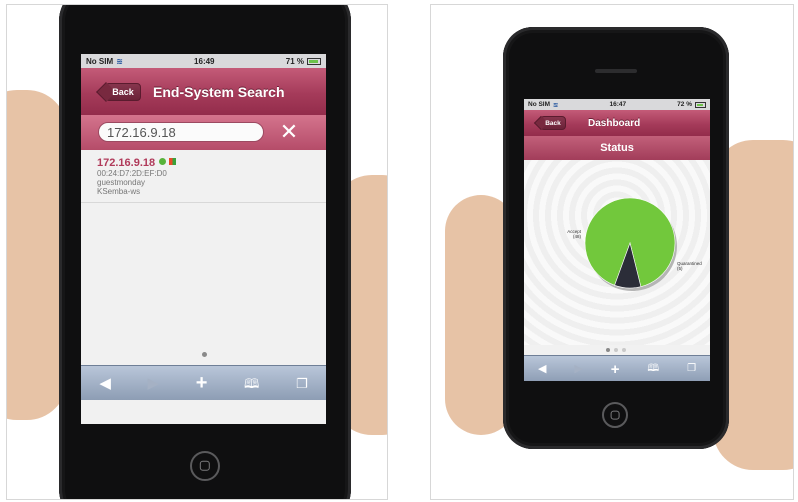 This screenshot has height=502, width=798. I want to click on earpiece-speaker, so click(616, 71).